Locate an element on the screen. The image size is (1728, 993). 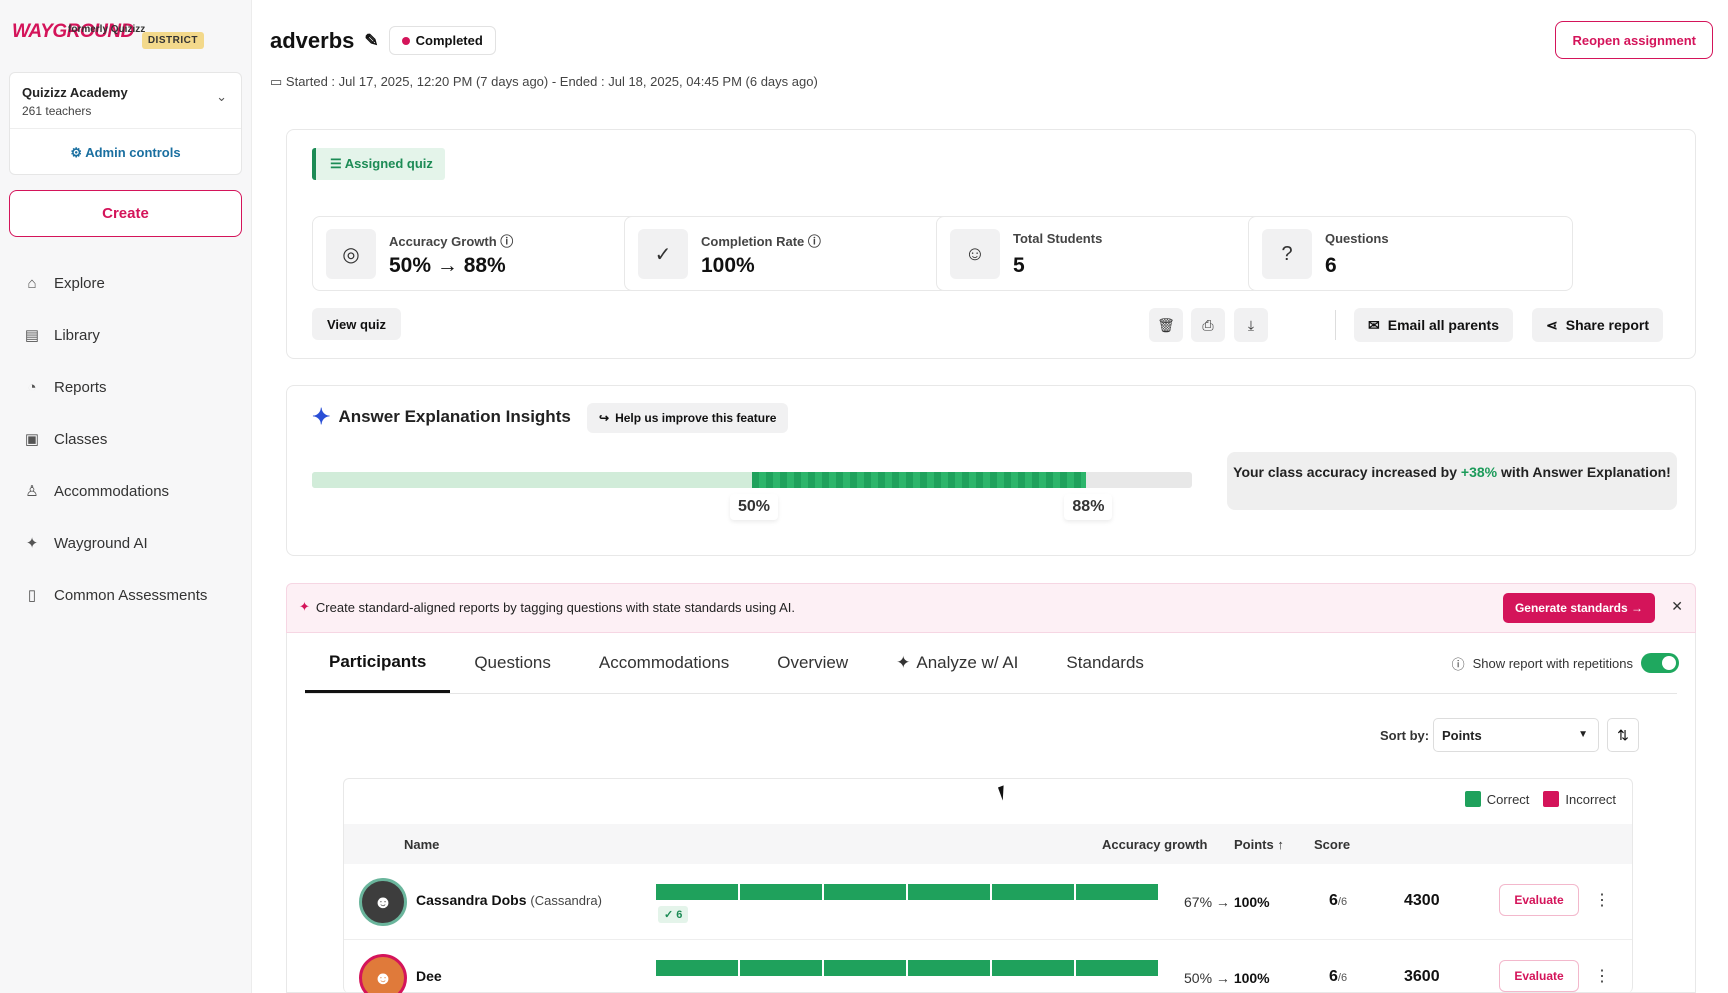
tab-analyze-ai-label: Analyze w/ AI is located at coordinates (967, 662).